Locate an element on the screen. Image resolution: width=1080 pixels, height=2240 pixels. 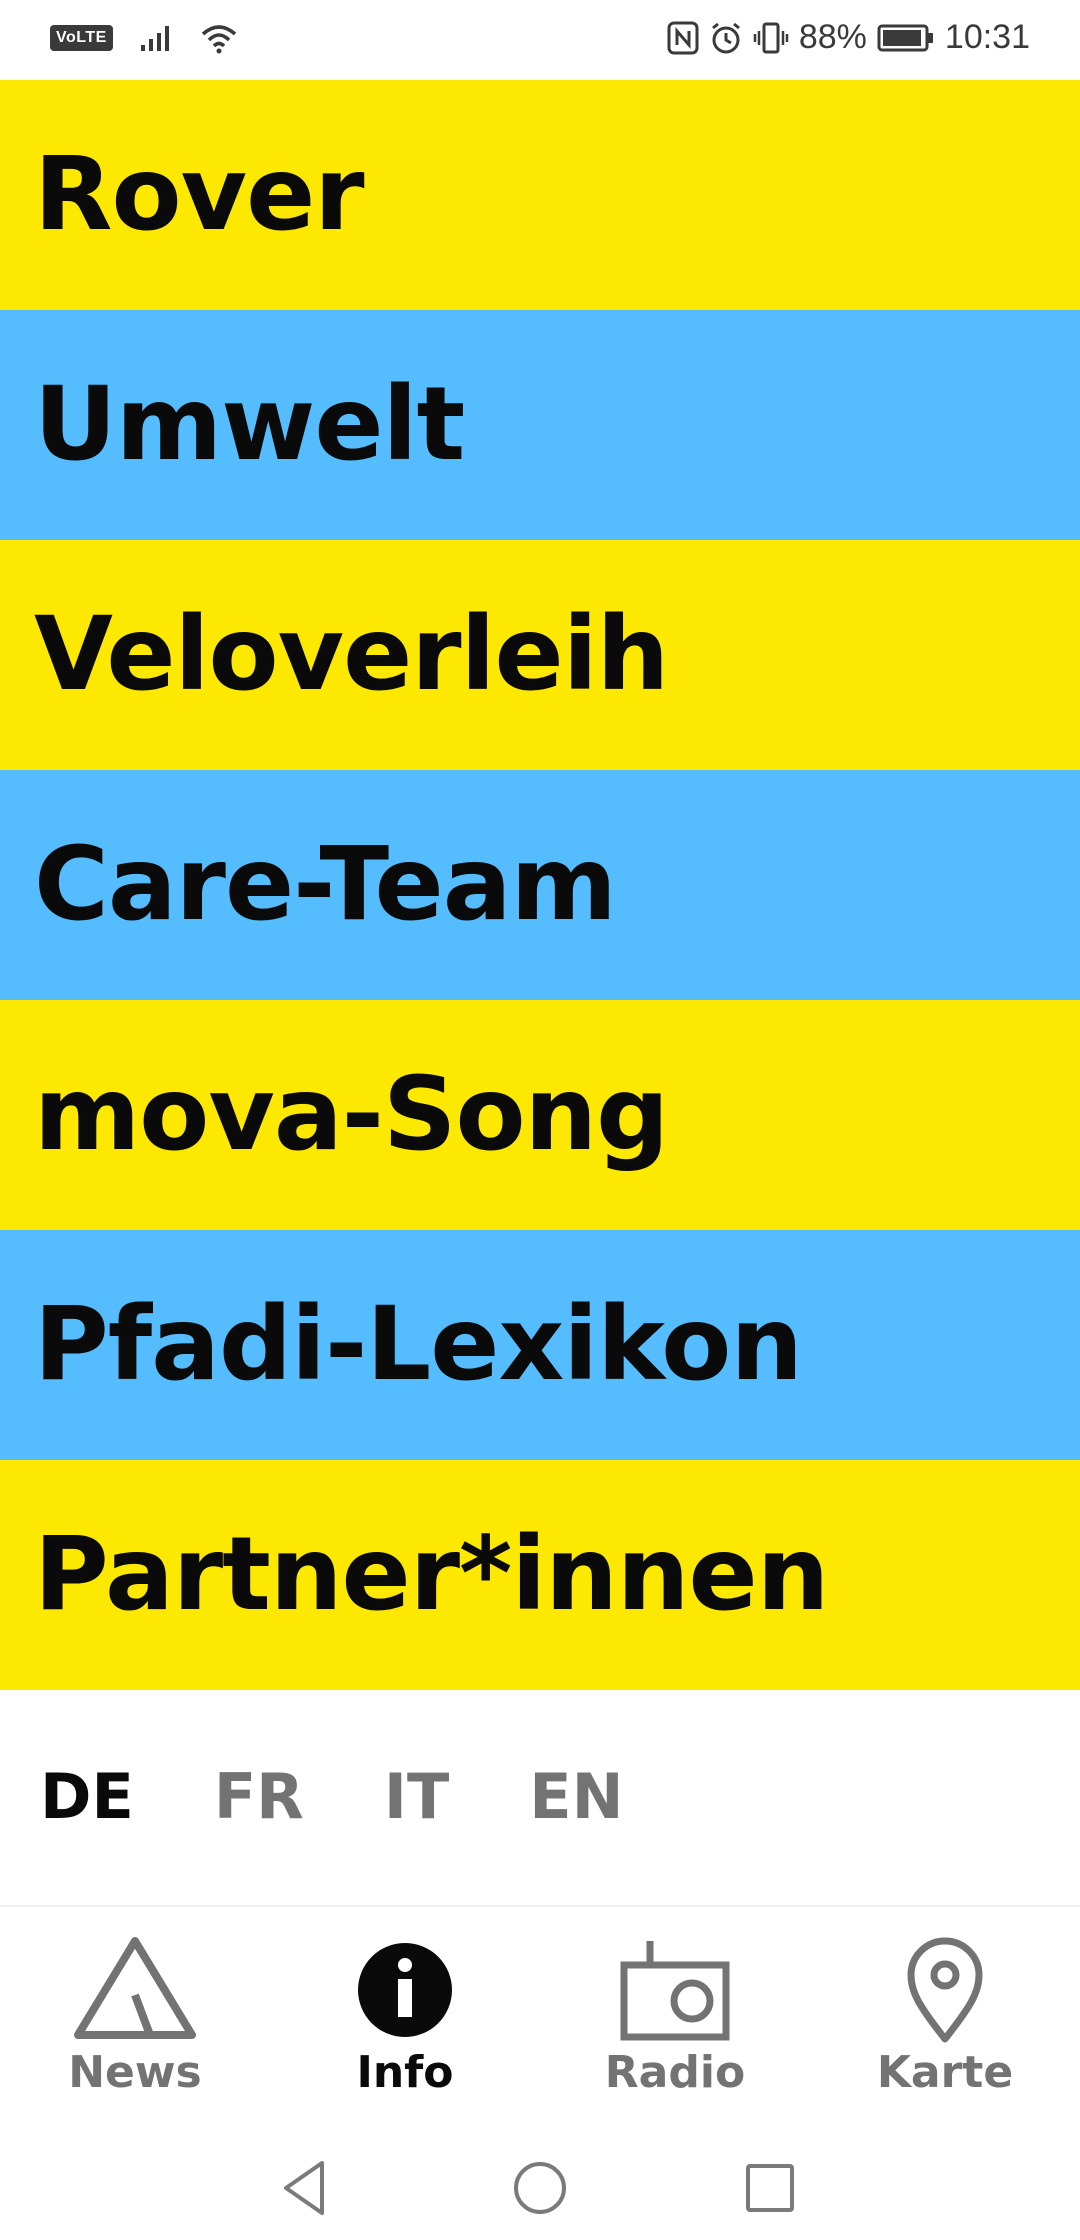
menu-item-umwelt: Umwelt is located at coordinates (540, 425).